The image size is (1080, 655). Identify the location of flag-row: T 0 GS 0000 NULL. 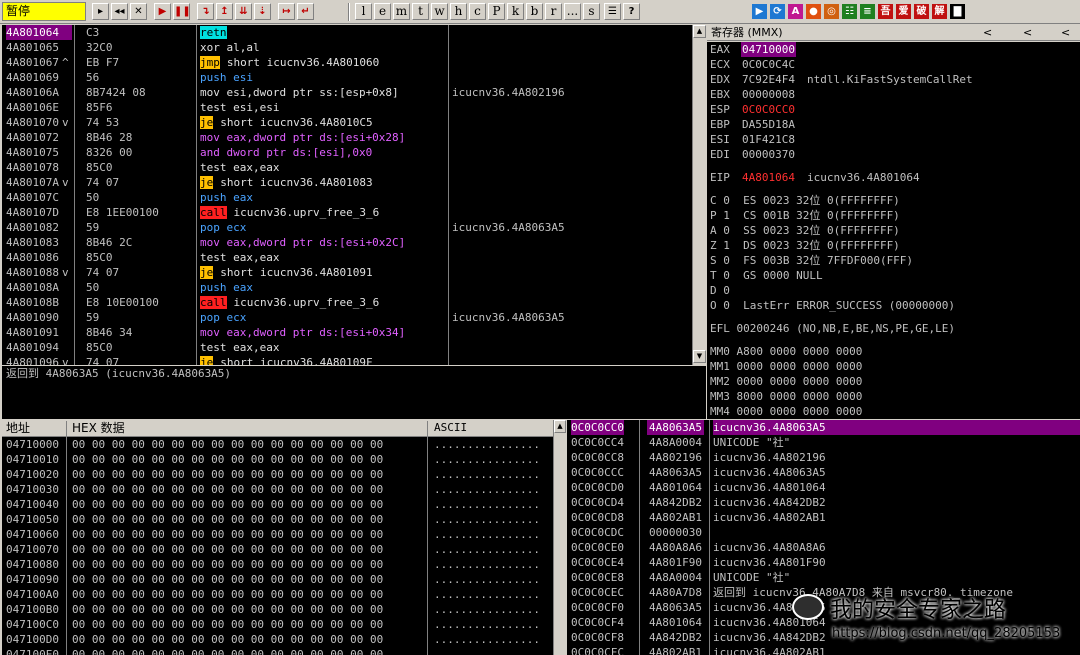
(766, 275).